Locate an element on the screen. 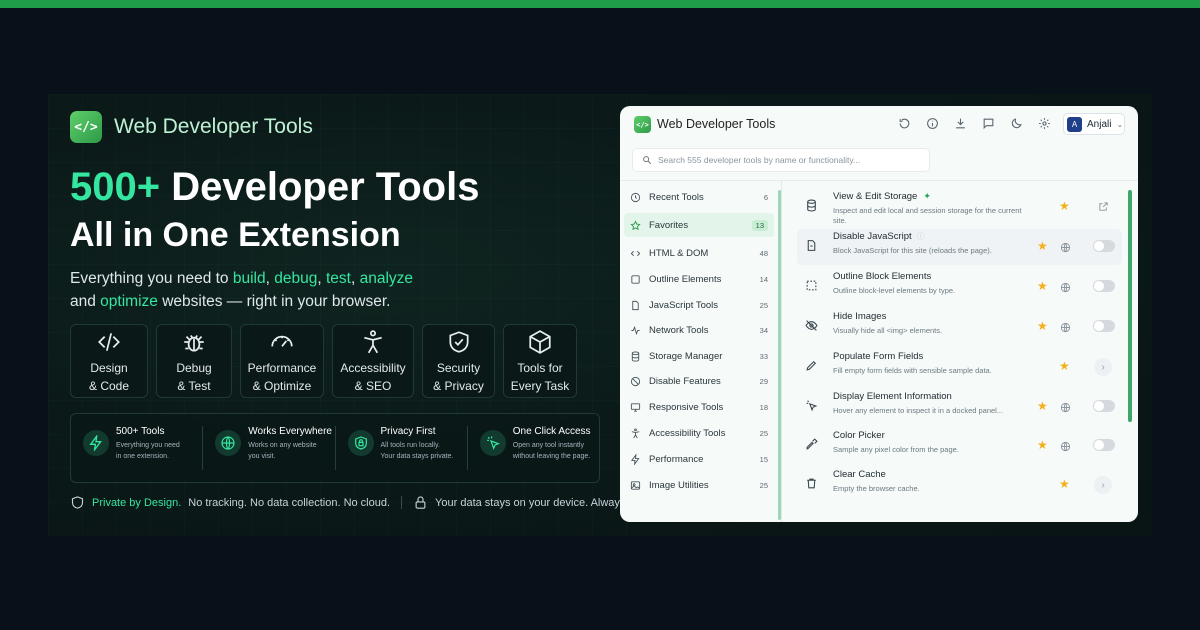  tool-list-scrollbar is located at coordinates (1130, 306).